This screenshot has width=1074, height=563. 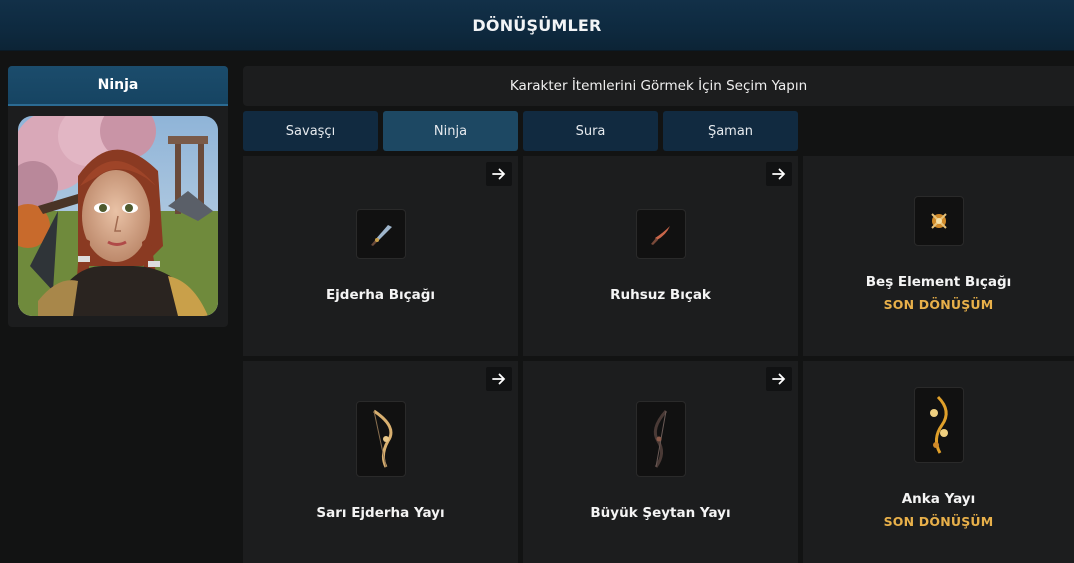 I want to click on character-panel: Ninja, so click(x=118, y=196).